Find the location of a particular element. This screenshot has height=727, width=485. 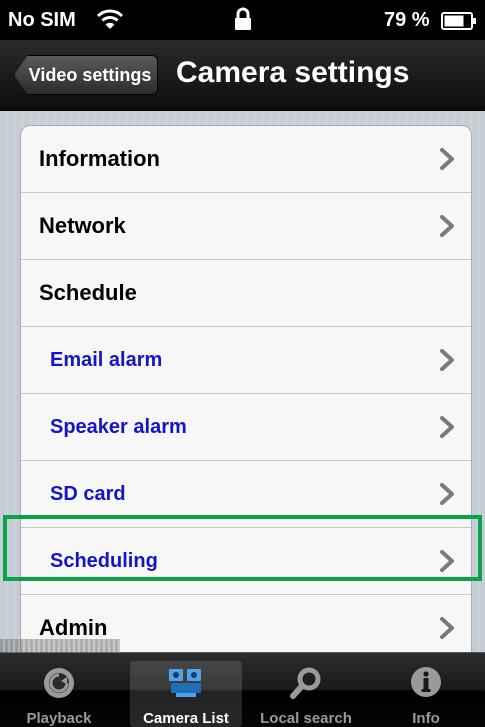

settings-row-speaker-alarm: Speaker alarm is located at coordinates (246, 427).